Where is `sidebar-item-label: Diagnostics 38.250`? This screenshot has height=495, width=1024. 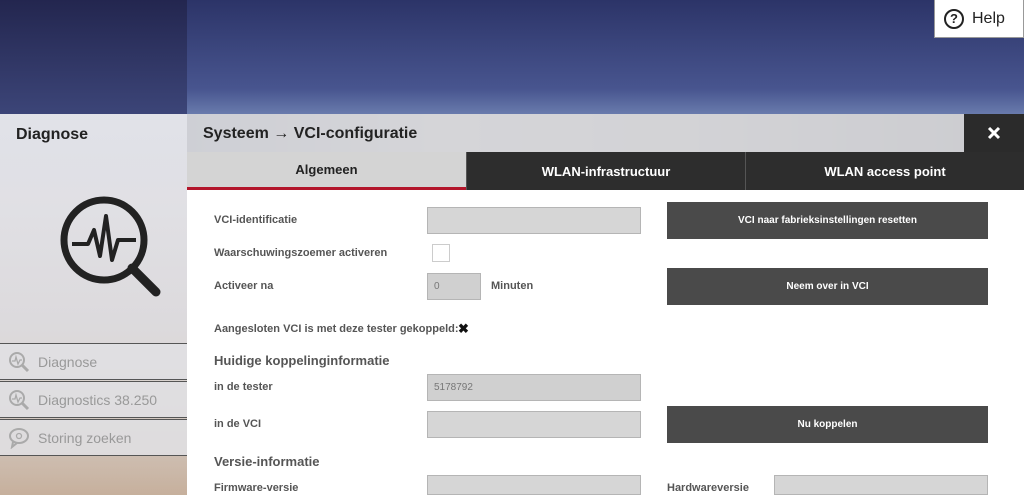
sidebar-item-label: Diagnostics 38.250 is located at coordinates (98, 399).